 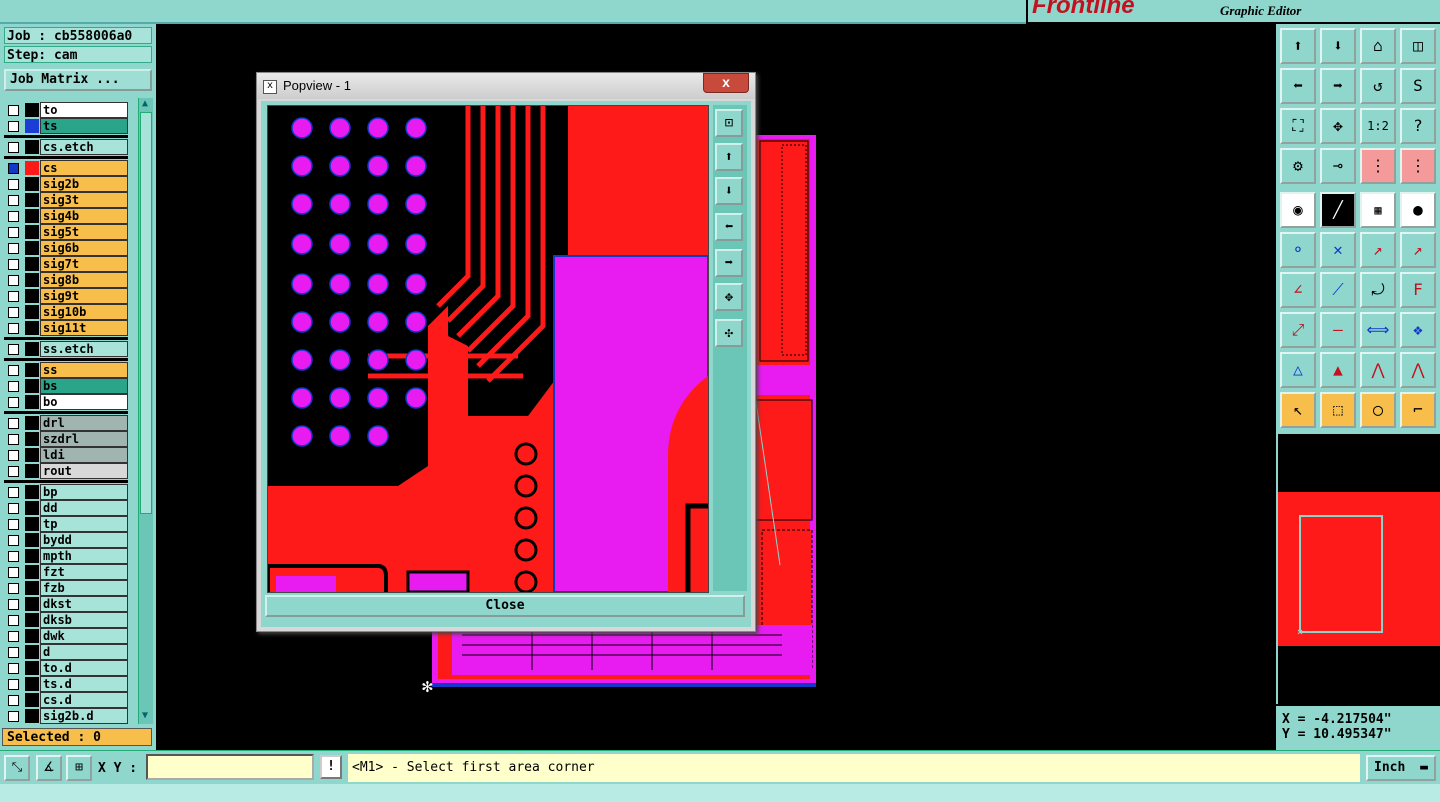 What do you see at coordinates (1298, 166) in the screenshot?
I see `measure-tool-icon: ⚙` at bounding box center [1298, 166].